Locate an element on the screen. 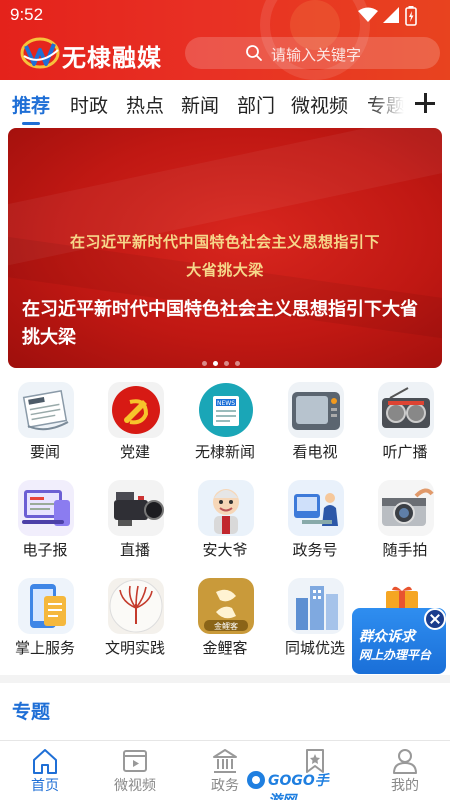  signal-icon is located at coordinates (391, 15).